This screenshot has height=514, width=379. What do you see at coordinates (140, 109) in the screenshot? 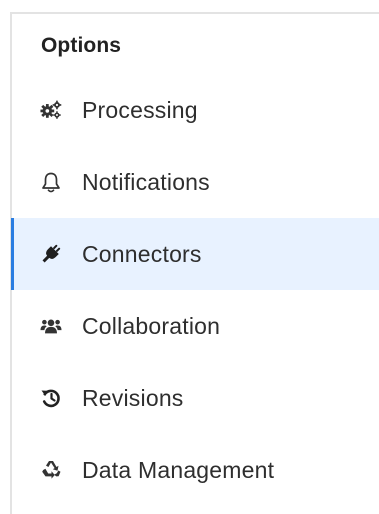
I see `menu-item-label: Processing` at bounding box center [140, 109].